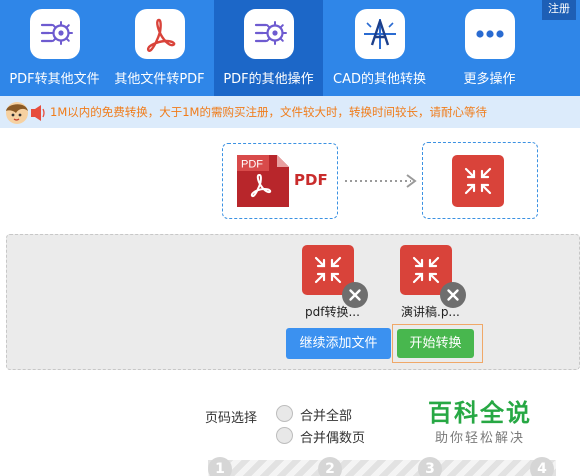 The width and height of the screenshot is (580, 476). What do you see at coordinates (480, 438) in the screenshot?
I see `watermark-subtitle: 助你轻松解决` at bounding box center [480, 438].